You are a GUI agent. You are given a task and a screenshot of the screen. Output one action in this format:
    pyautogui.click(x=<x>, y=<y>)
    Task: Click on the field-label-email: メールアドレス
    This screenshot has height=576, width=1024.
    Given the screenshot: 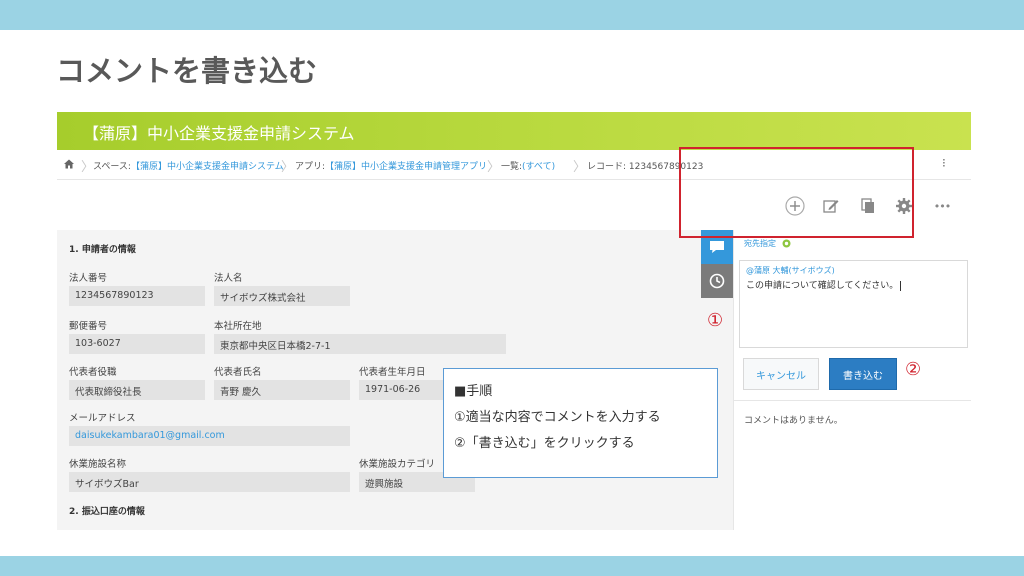 What is the action you would take?
    pyautogui.click(x=102, y=418)
    